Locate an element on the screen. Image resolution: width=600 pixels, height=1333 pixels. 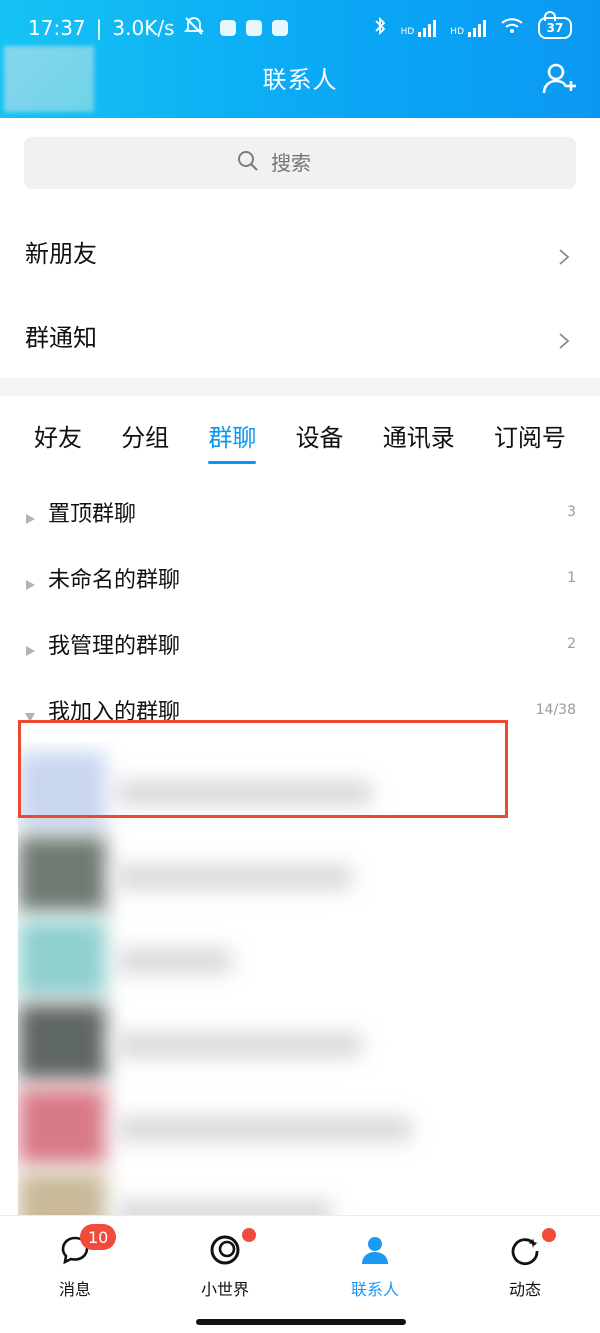
new-friends-label: 新朋友 is located at coordinates (61, 253).